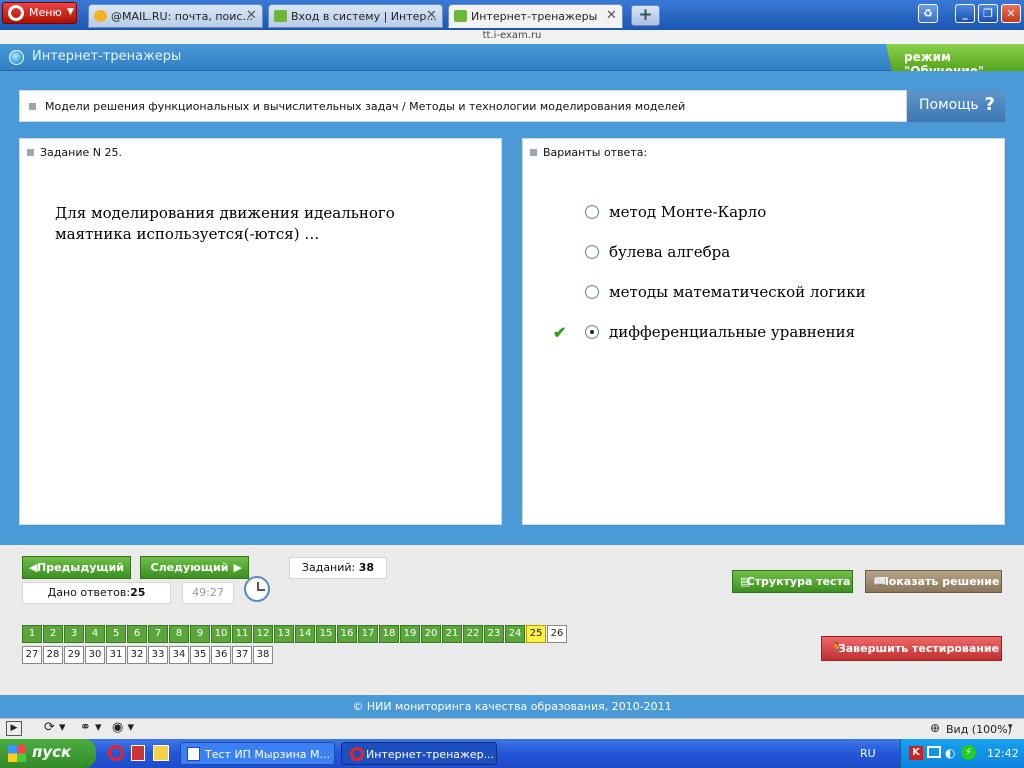 This screenshot has height=768, width=1024. What do you see at coordinates (189, 567) in the screenshot?
I see `next-label: Следующий` at bounding box center [189, 567].